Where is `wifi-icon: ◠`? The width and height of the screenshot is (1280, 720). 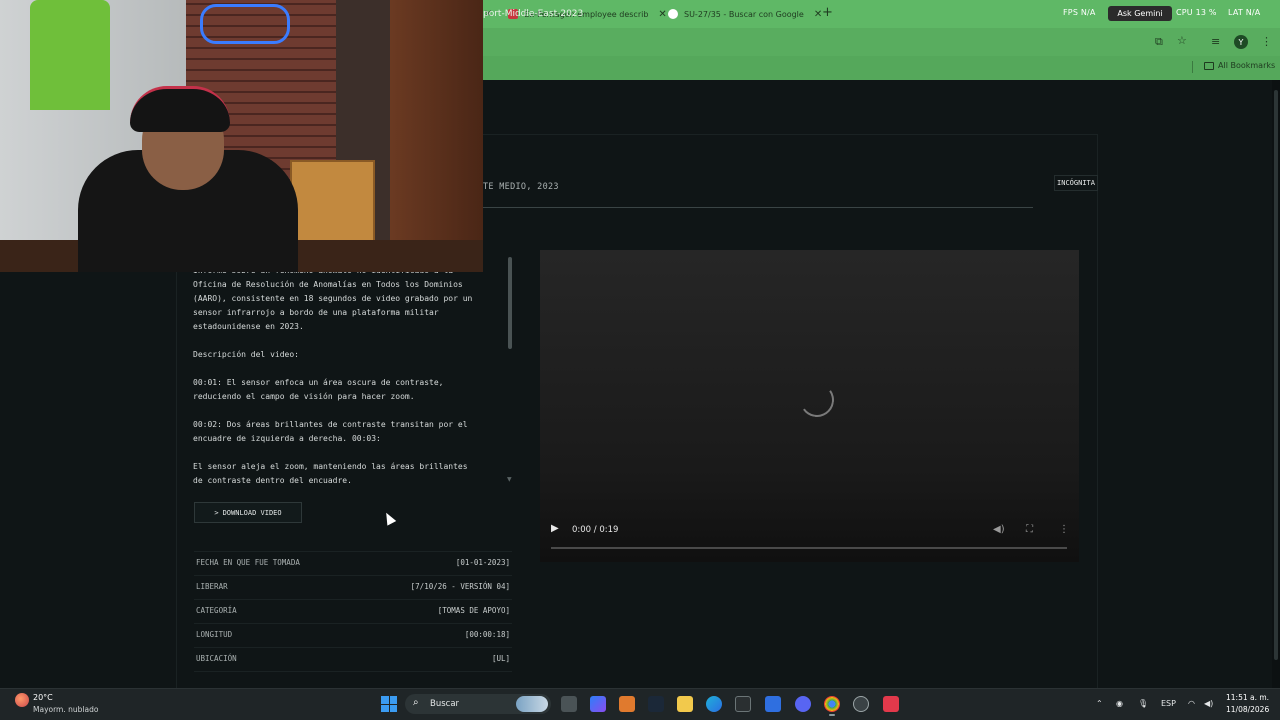 wifi-icon: ◠ is located at coordinates (1191, 703).